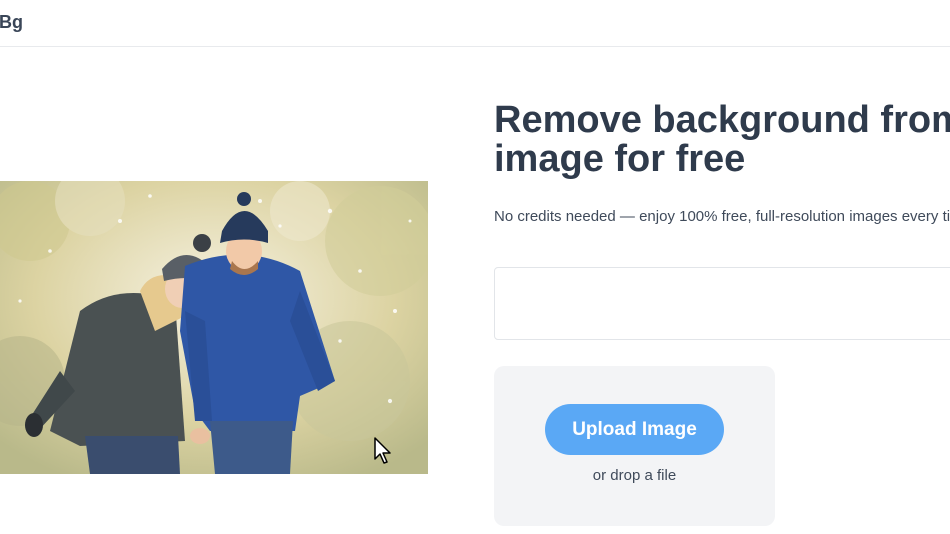 This screenshot has height=534, width=950. I want to click on page-headline: Remove background from image for free, so click(722, 140).